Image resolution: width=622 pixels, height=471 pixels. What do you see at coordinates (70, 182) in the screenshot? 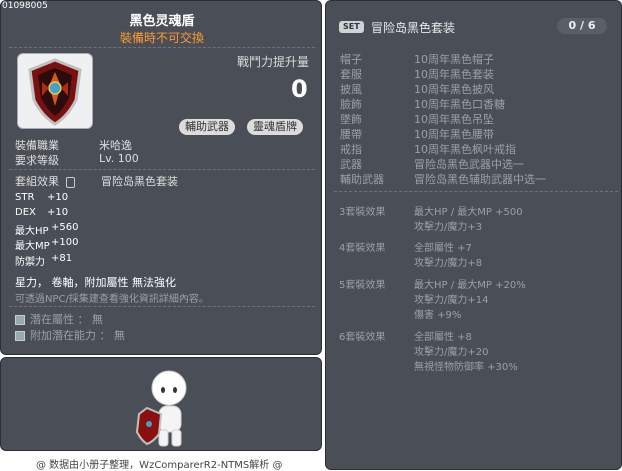
I see `lock-icon` at bounding box center [70, 182].